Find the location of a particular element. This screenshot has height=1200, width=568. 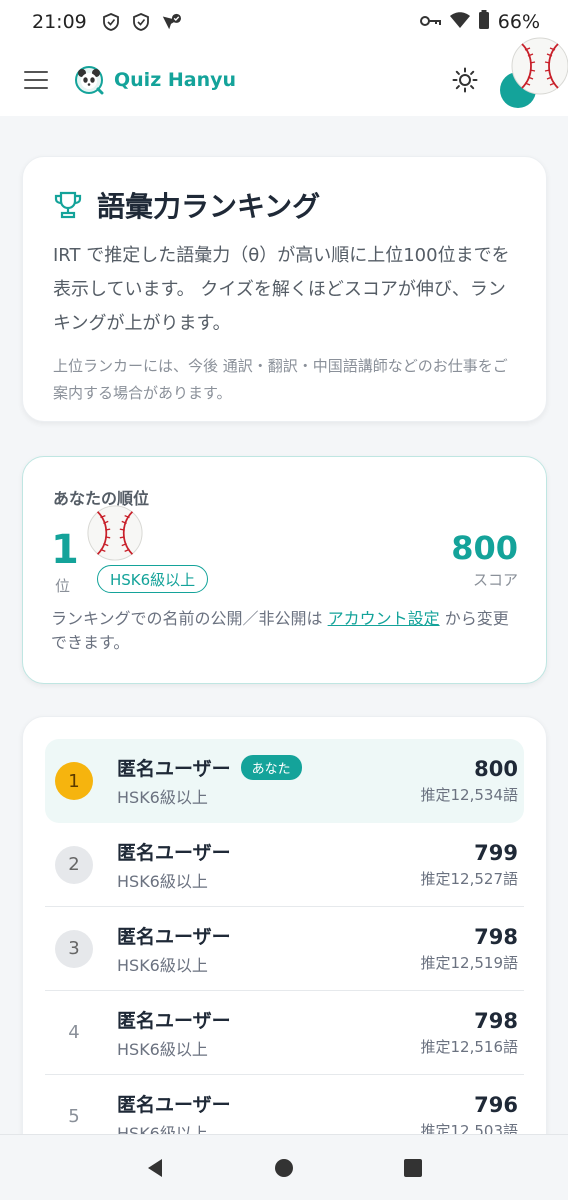

ranking-row: 4 匿名ユーザー HSK6級以上 798 推定12,516語 is located at coordinates (284, 1033).